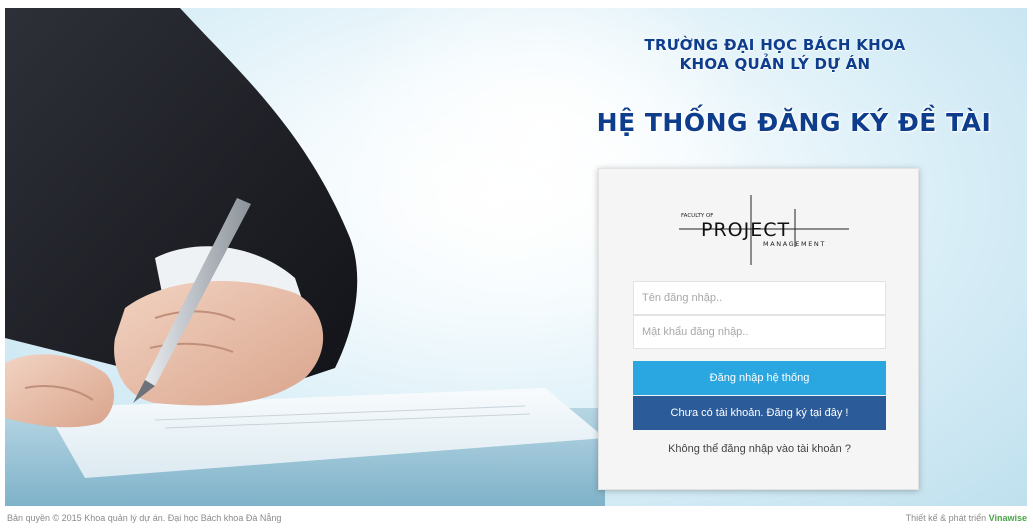 This screenshot has height=530, width=1033. Describe the element at coordinates (759, 449) in the screenshot. I see `forgot-login-link: Không thể đăng nhập vào tài khoản ?` at that location.